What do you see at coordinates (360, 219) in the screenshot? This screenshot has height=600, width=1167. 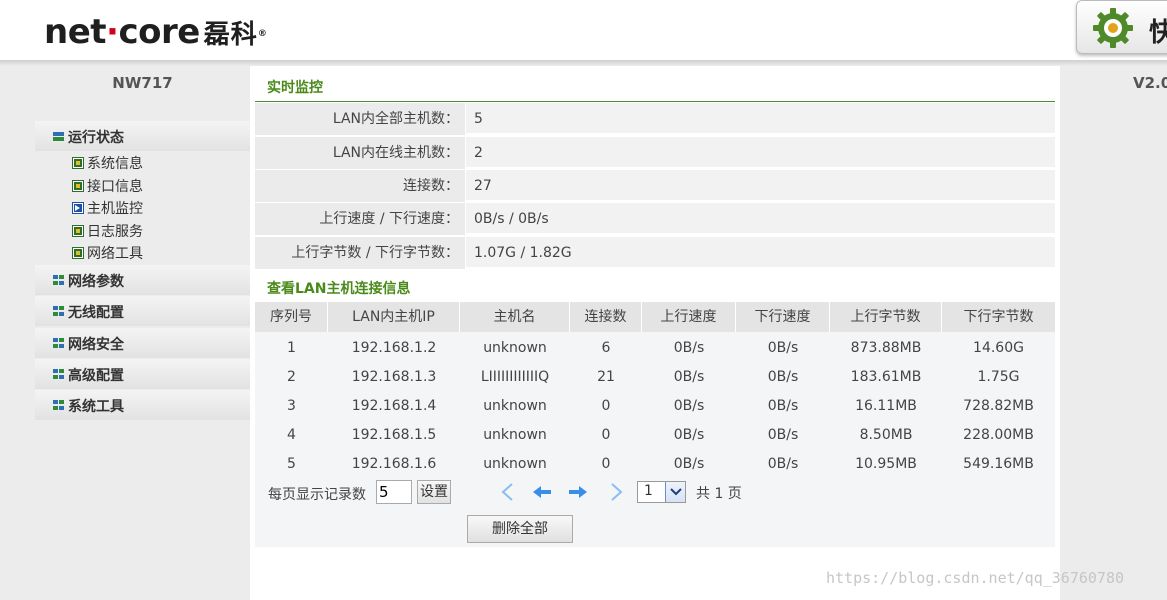 I see `info-key: 上行速度 / 下行速度：` at bounding box center [360, 219].